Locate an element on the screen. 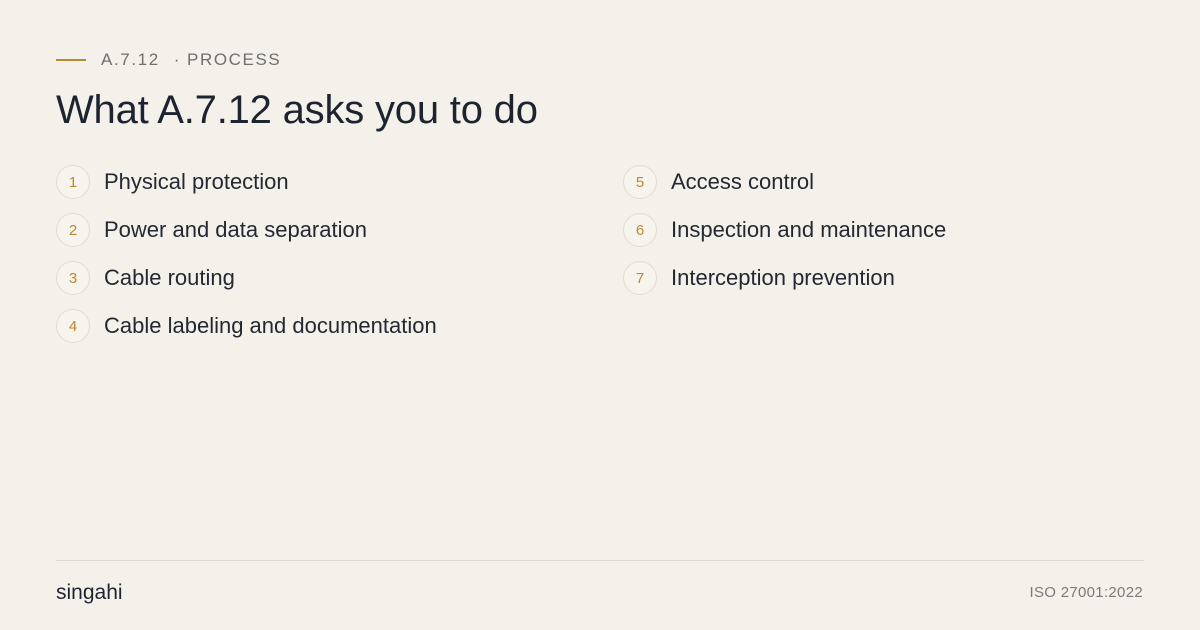  step-number: 4 is located at coordinates (73, 326).